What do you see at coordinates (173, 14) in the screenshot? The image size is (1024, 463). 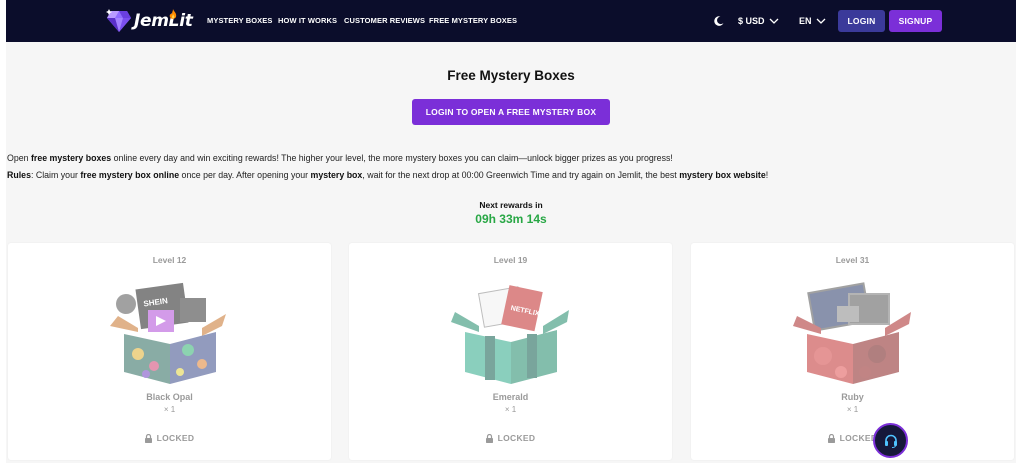 I see `flame-icon` at bounding box center [173, 14].